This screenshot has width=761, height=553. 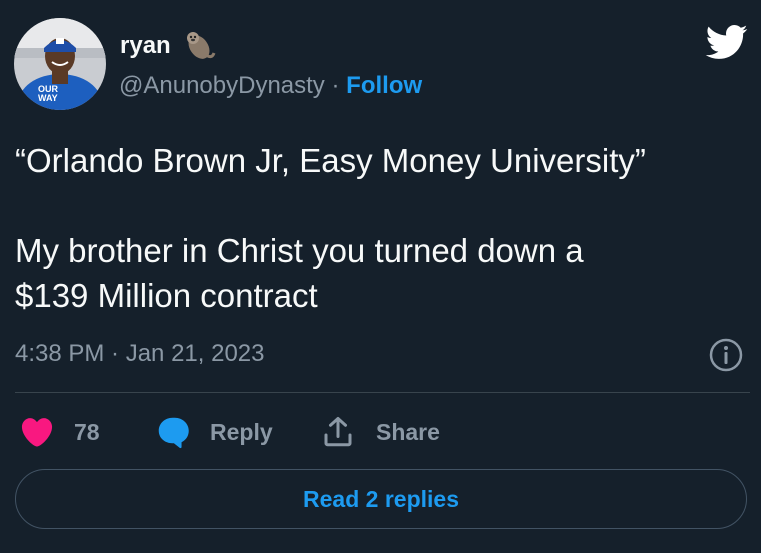 I want to click on read-replies-button: Read 2 replies, so click(x=381, y=499).